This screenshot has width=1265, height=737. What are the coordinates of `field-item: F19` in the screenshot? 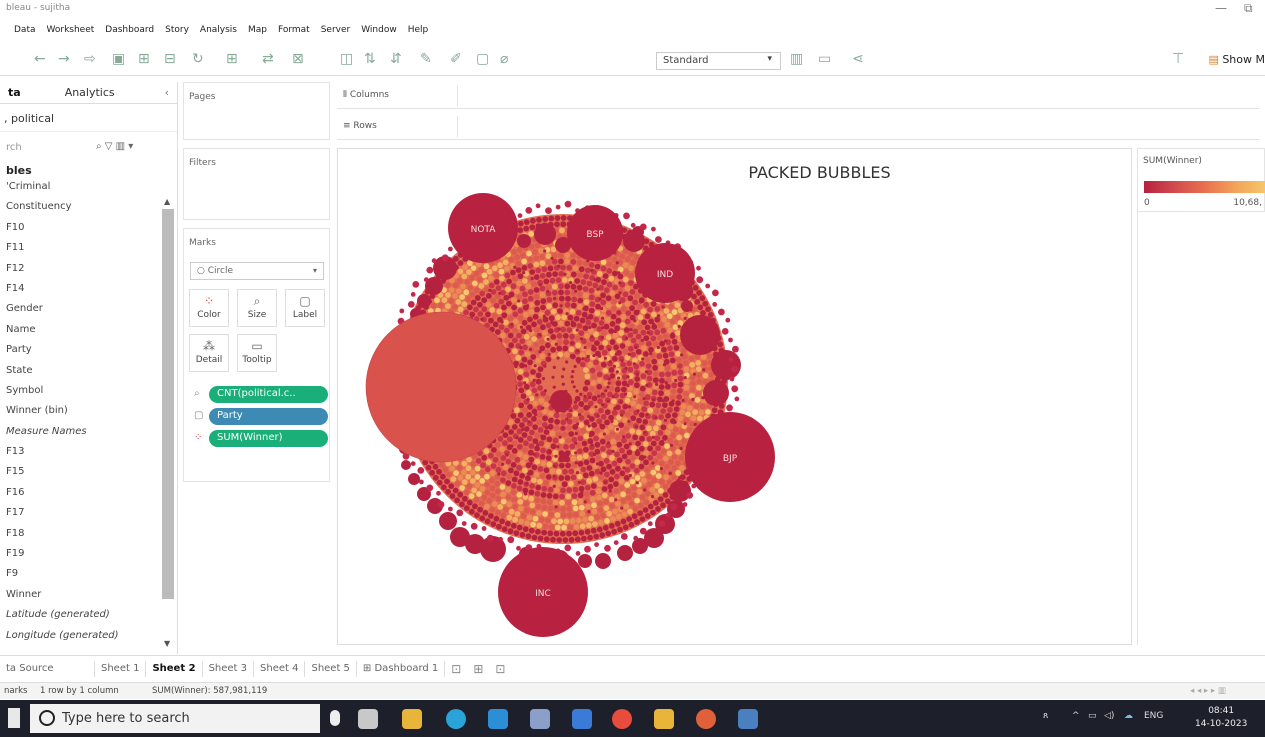 It's located at (88, 554).